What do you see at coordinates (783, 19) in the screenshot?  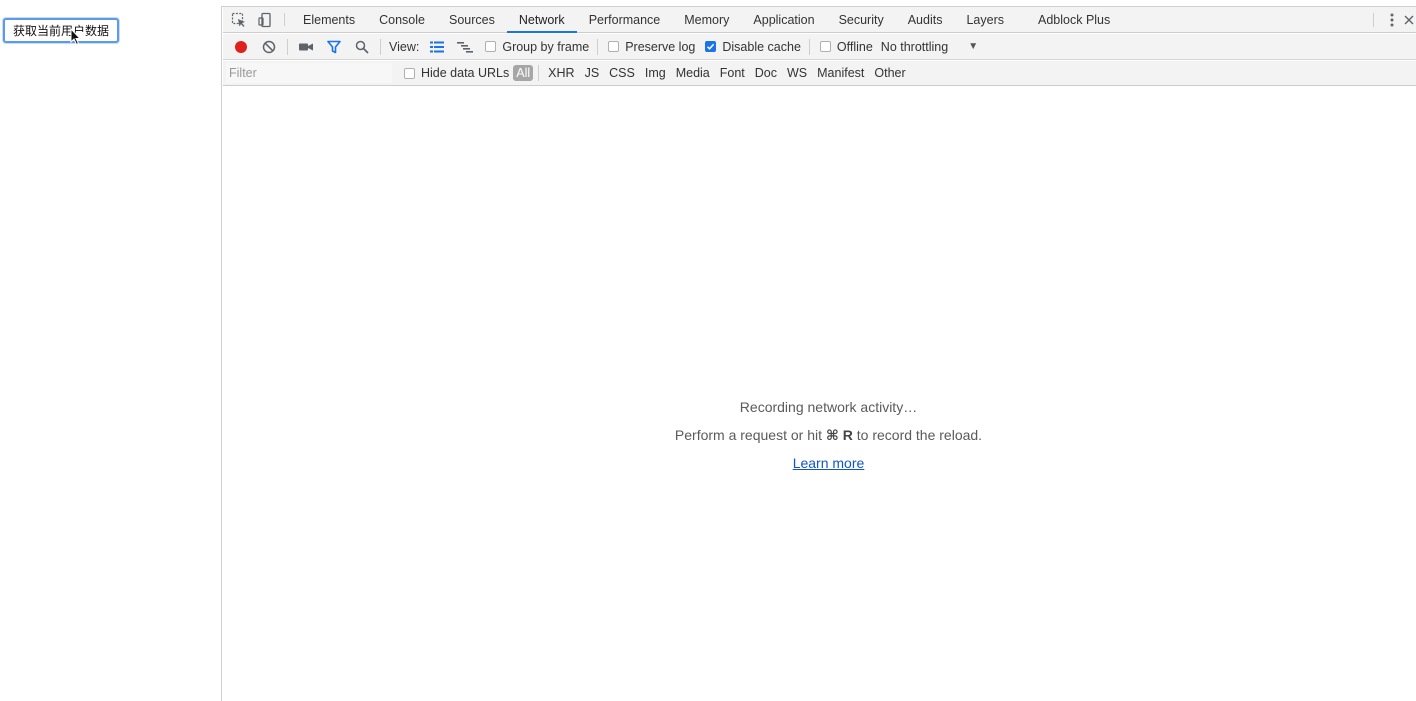 I see `tab-application: Application` at bounding box center [783, 19].